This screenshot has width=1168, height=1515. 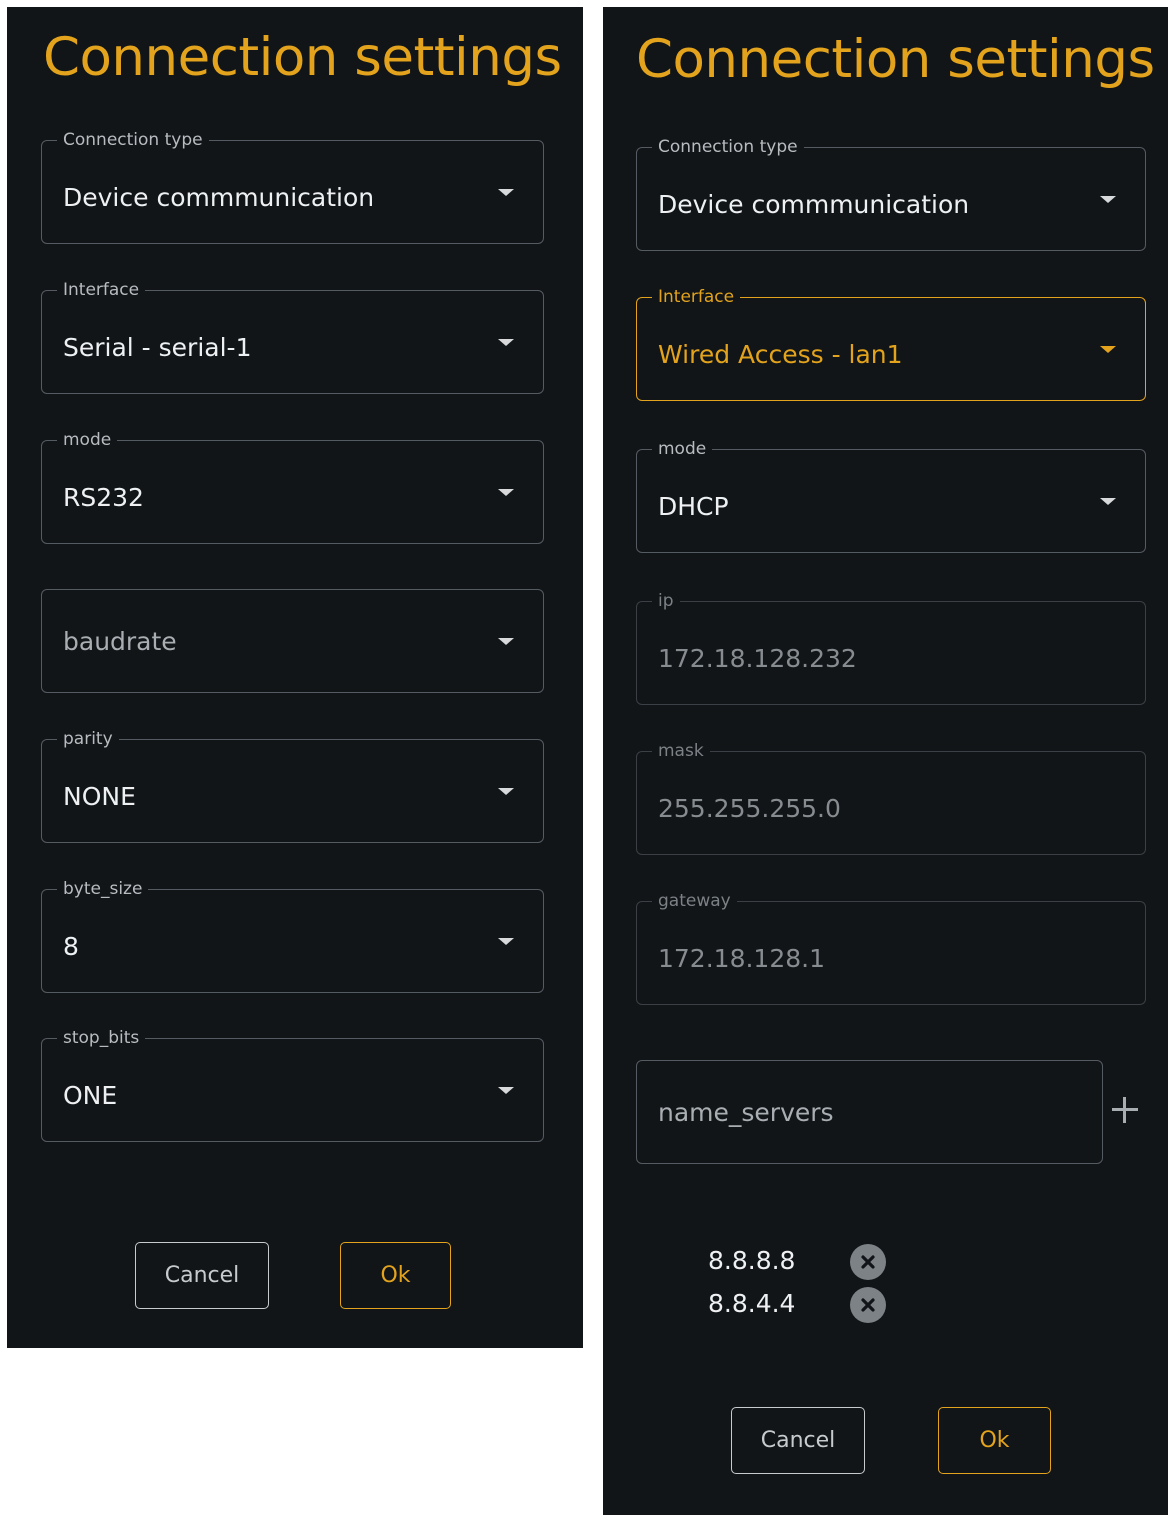 What do you see at coordinates (292, 641) in the screenshot?
I see `baudrate-select: baudrate` at bounding box center [292, 641].